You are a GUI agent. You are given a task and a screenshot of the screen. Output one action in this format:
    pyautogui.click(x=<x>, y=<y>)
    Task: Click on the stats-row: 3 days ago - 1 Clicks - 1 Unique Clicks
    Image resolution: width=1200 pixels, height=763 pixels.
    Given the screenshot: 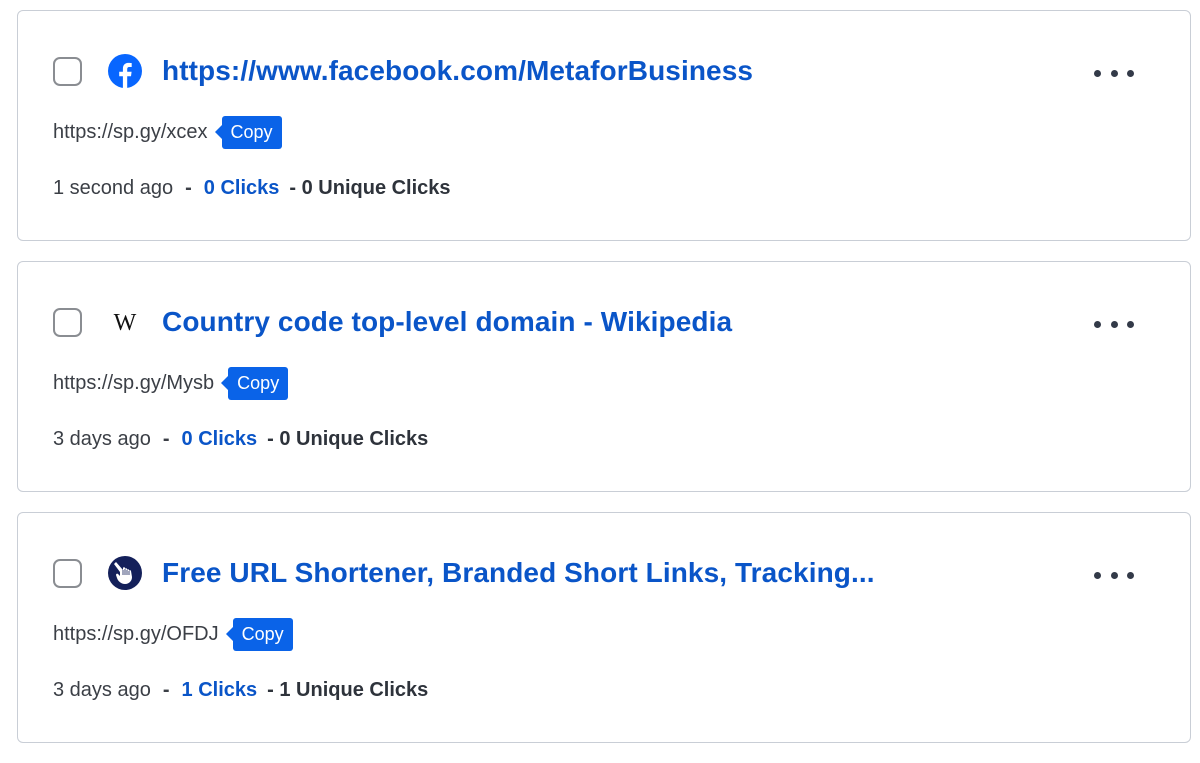 What is the action you would take?
    pyautogui.click(x=240, y=690)
    